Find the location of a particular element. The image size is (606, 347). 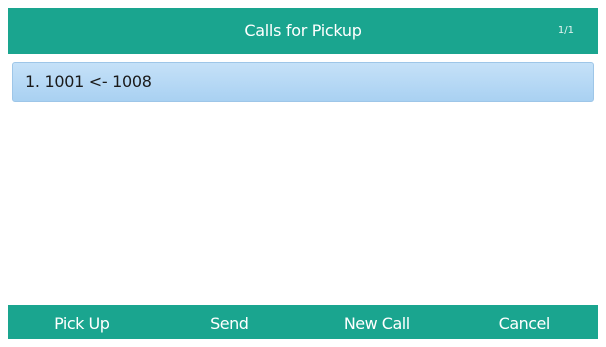

title-bar: Calls for Pickup 1/1 is located at coordinates (303, 31).